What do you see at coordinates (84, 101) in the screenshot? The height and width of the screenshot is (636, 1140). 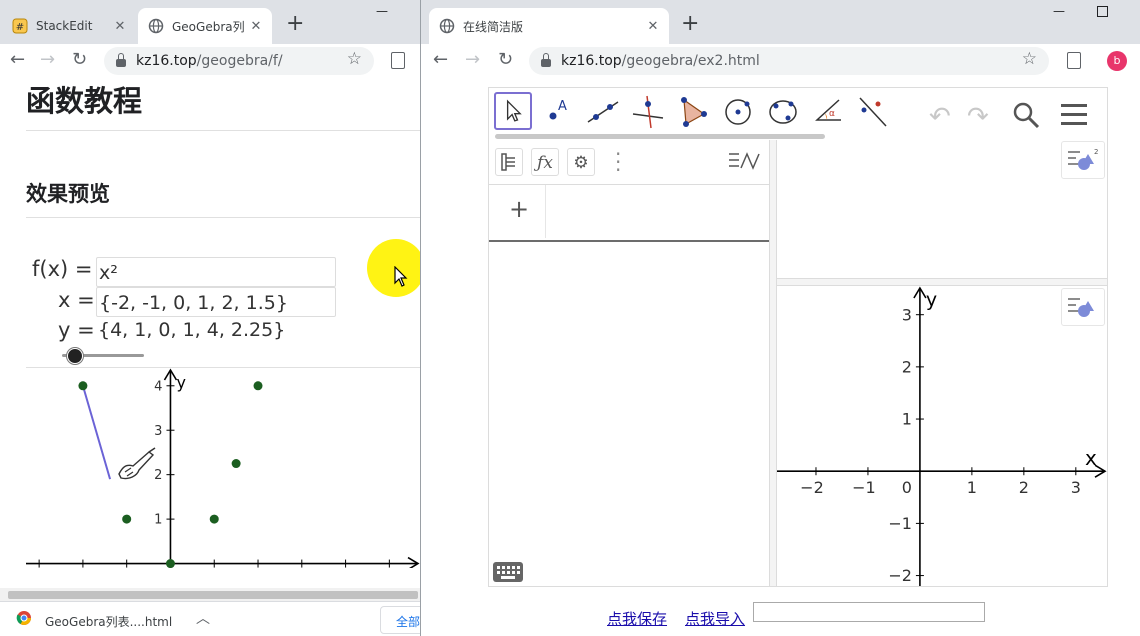 I see `page-title: 函数教程` at bounding box center [84, 101].